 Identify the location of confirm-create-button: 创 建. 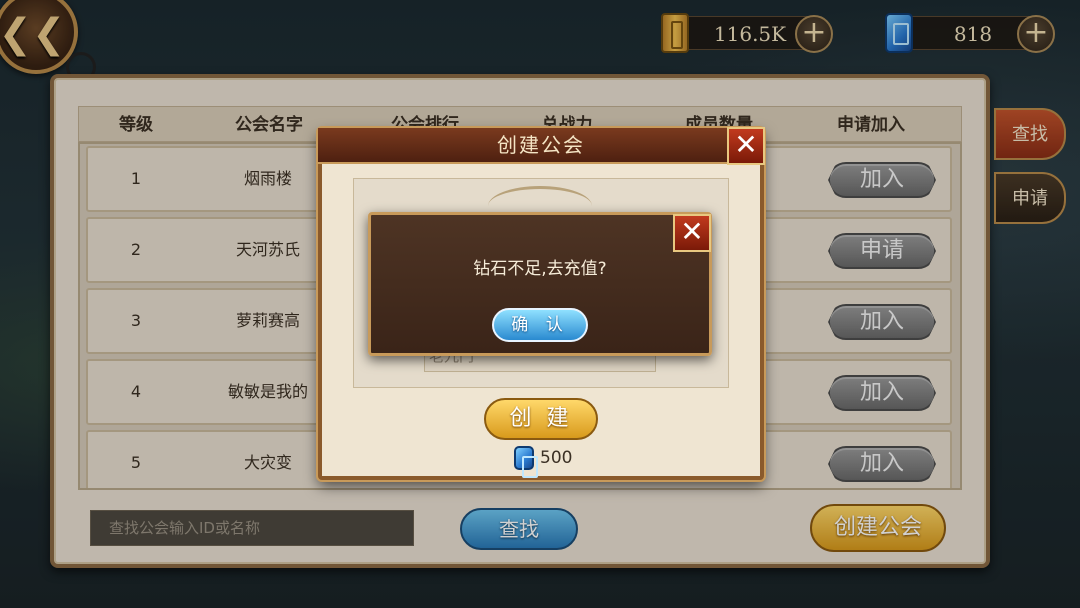
(541, 419).